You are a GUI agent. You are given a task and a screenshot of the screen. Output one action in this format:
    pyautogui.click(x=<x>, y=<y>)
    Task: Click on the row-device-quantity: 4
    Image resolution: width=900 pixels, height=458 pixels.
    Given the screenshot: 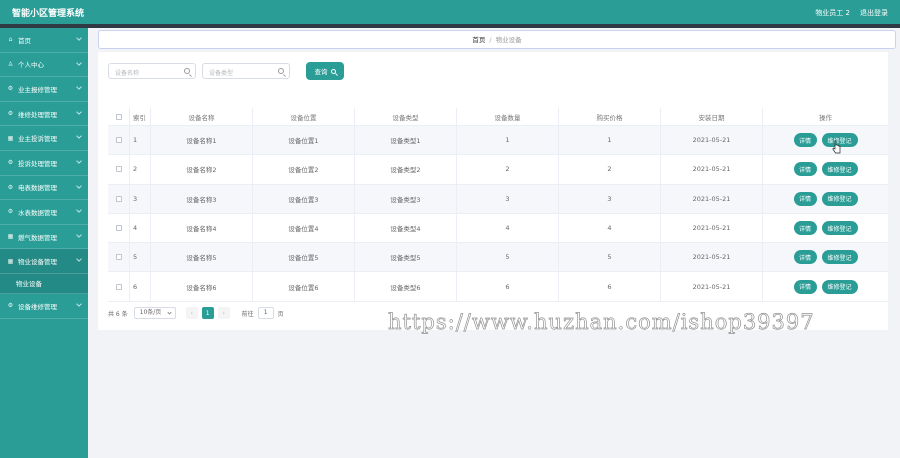 What is the action you would take?
    pyautogui.click(x=508, y=228)
    